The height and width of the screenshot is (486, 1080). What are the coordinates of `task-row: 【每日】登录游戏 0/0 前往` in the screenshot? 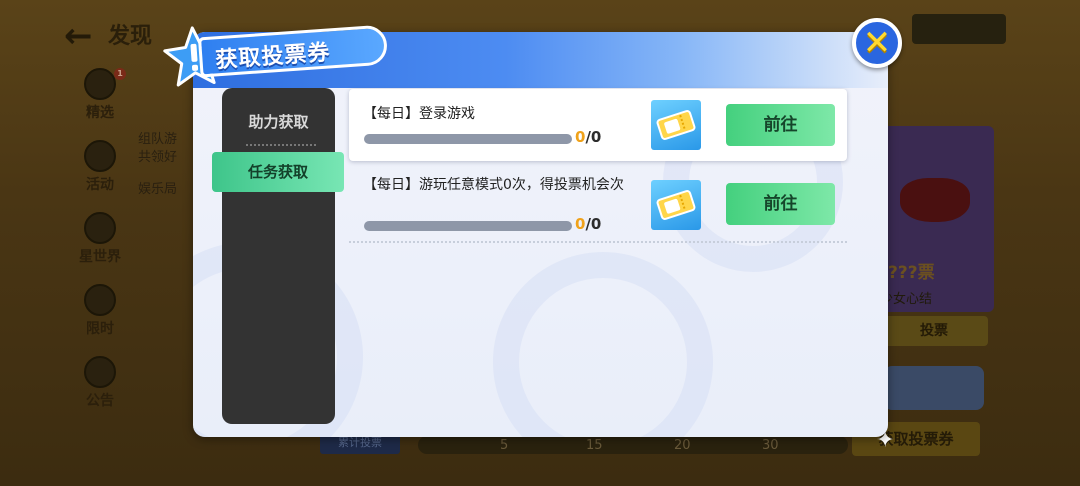 It's located at (598, 125).